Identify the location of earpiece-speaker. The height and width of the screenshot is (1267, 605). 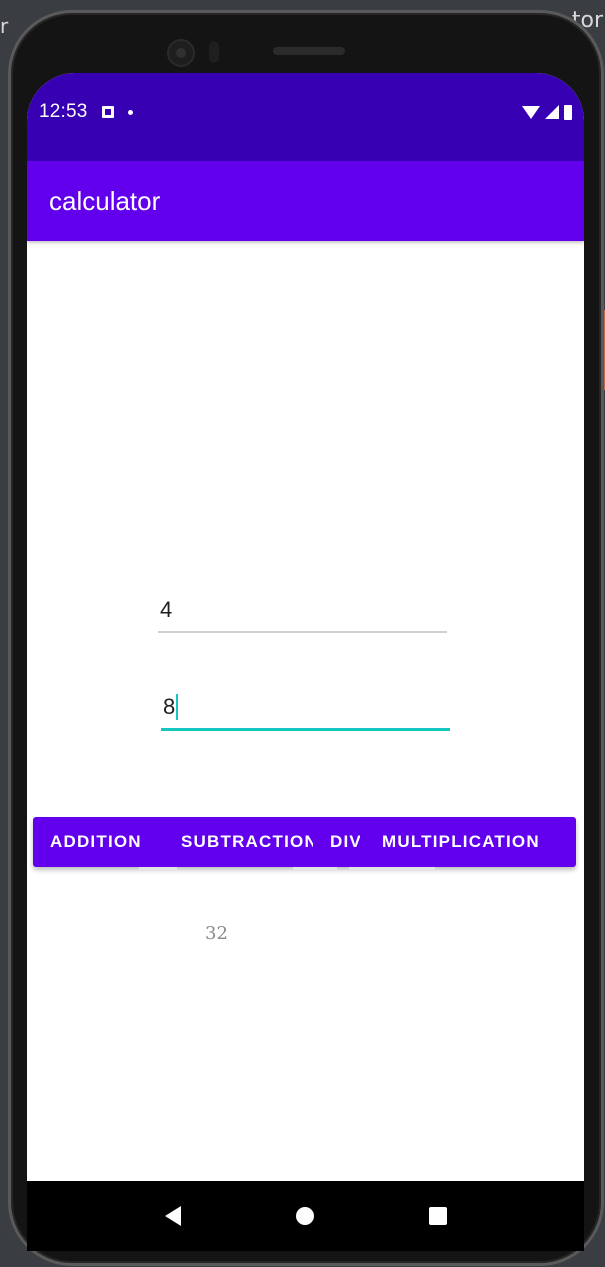
(309, 51).